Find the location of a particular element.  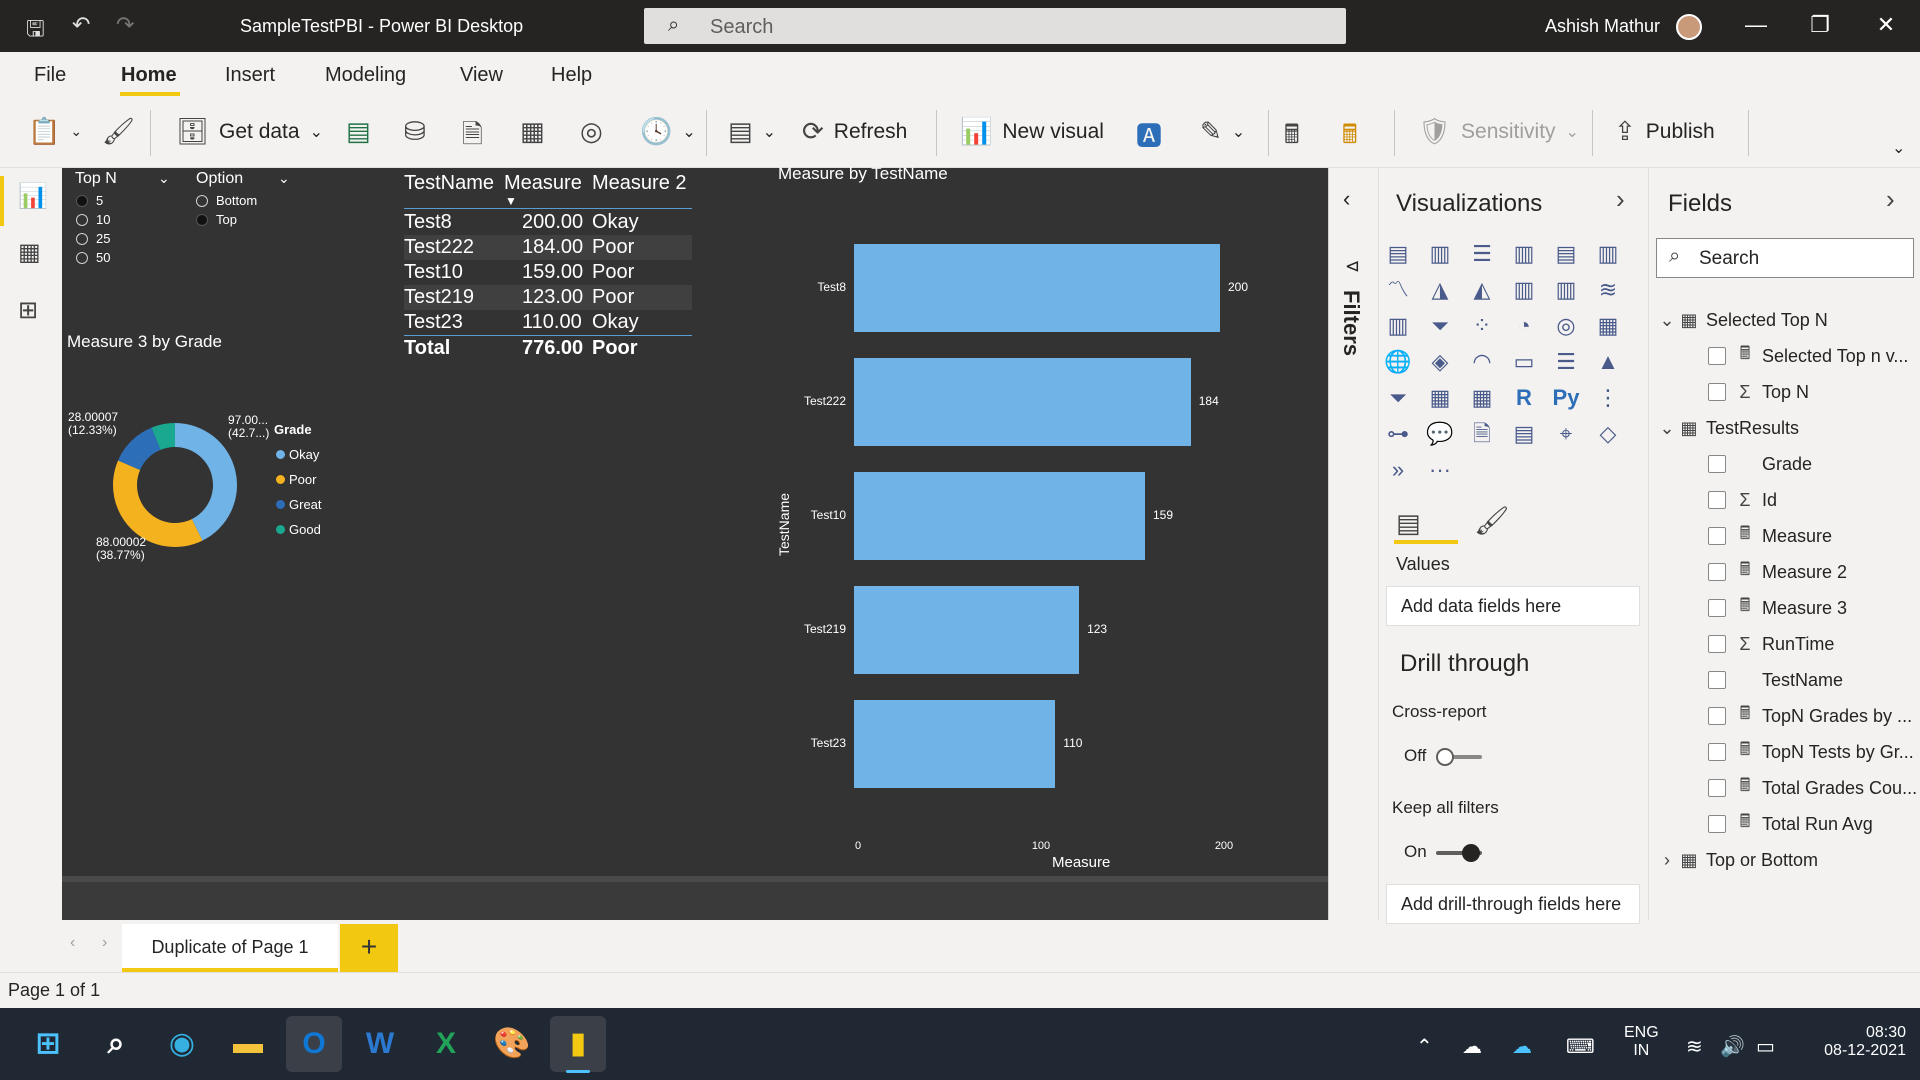

report-view-icon: 📊 is located at coordinates (33, 196).